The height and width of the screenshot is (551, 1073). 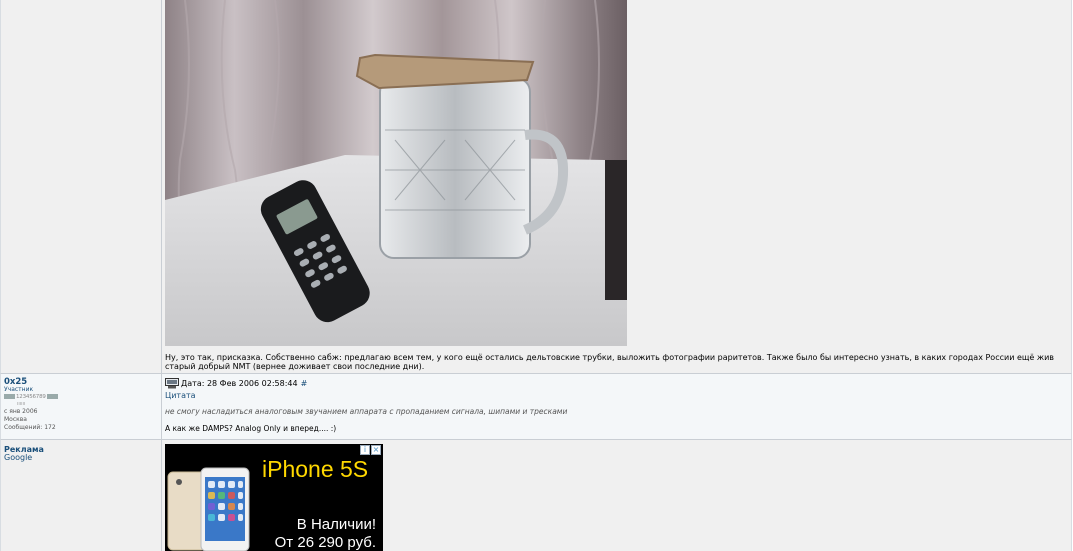 What do you see at coordinates (304, 383) in the screenshot?
I see `post-permalink: #` at bounding box center [304, 383].